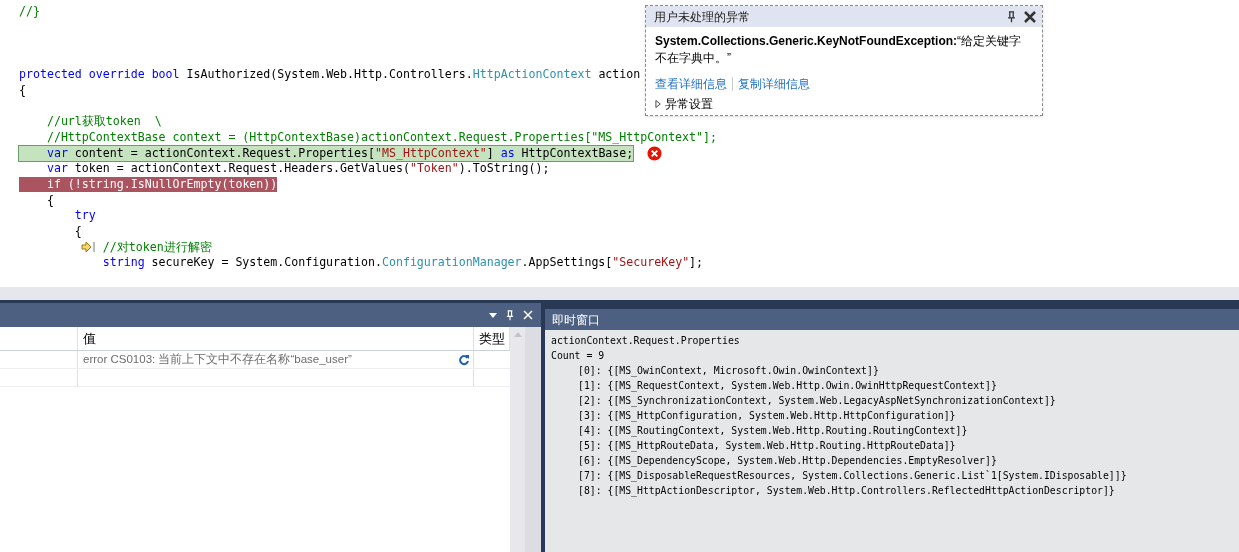 This screenshot has height=552, width=1239. Describe the element at coordinates (29, 12) in the screenshot. I see `code-line: //}` at that location.